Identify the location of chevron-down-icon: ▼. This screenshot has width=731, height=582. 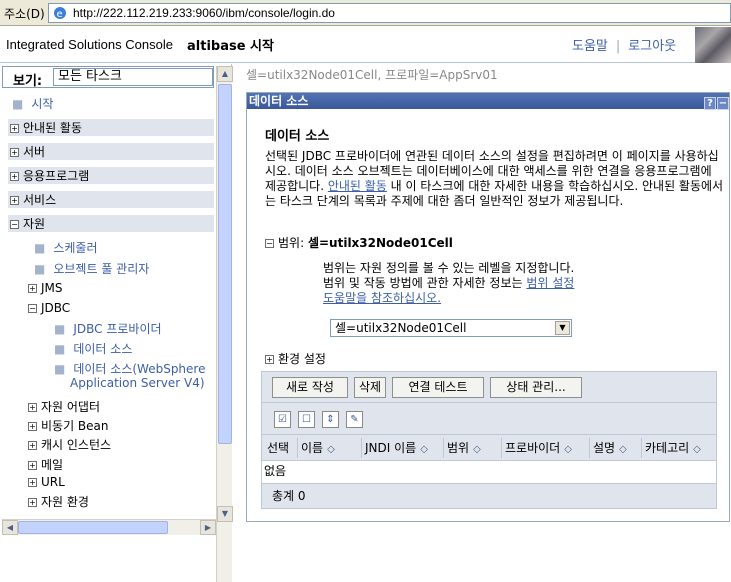
(562, 328).